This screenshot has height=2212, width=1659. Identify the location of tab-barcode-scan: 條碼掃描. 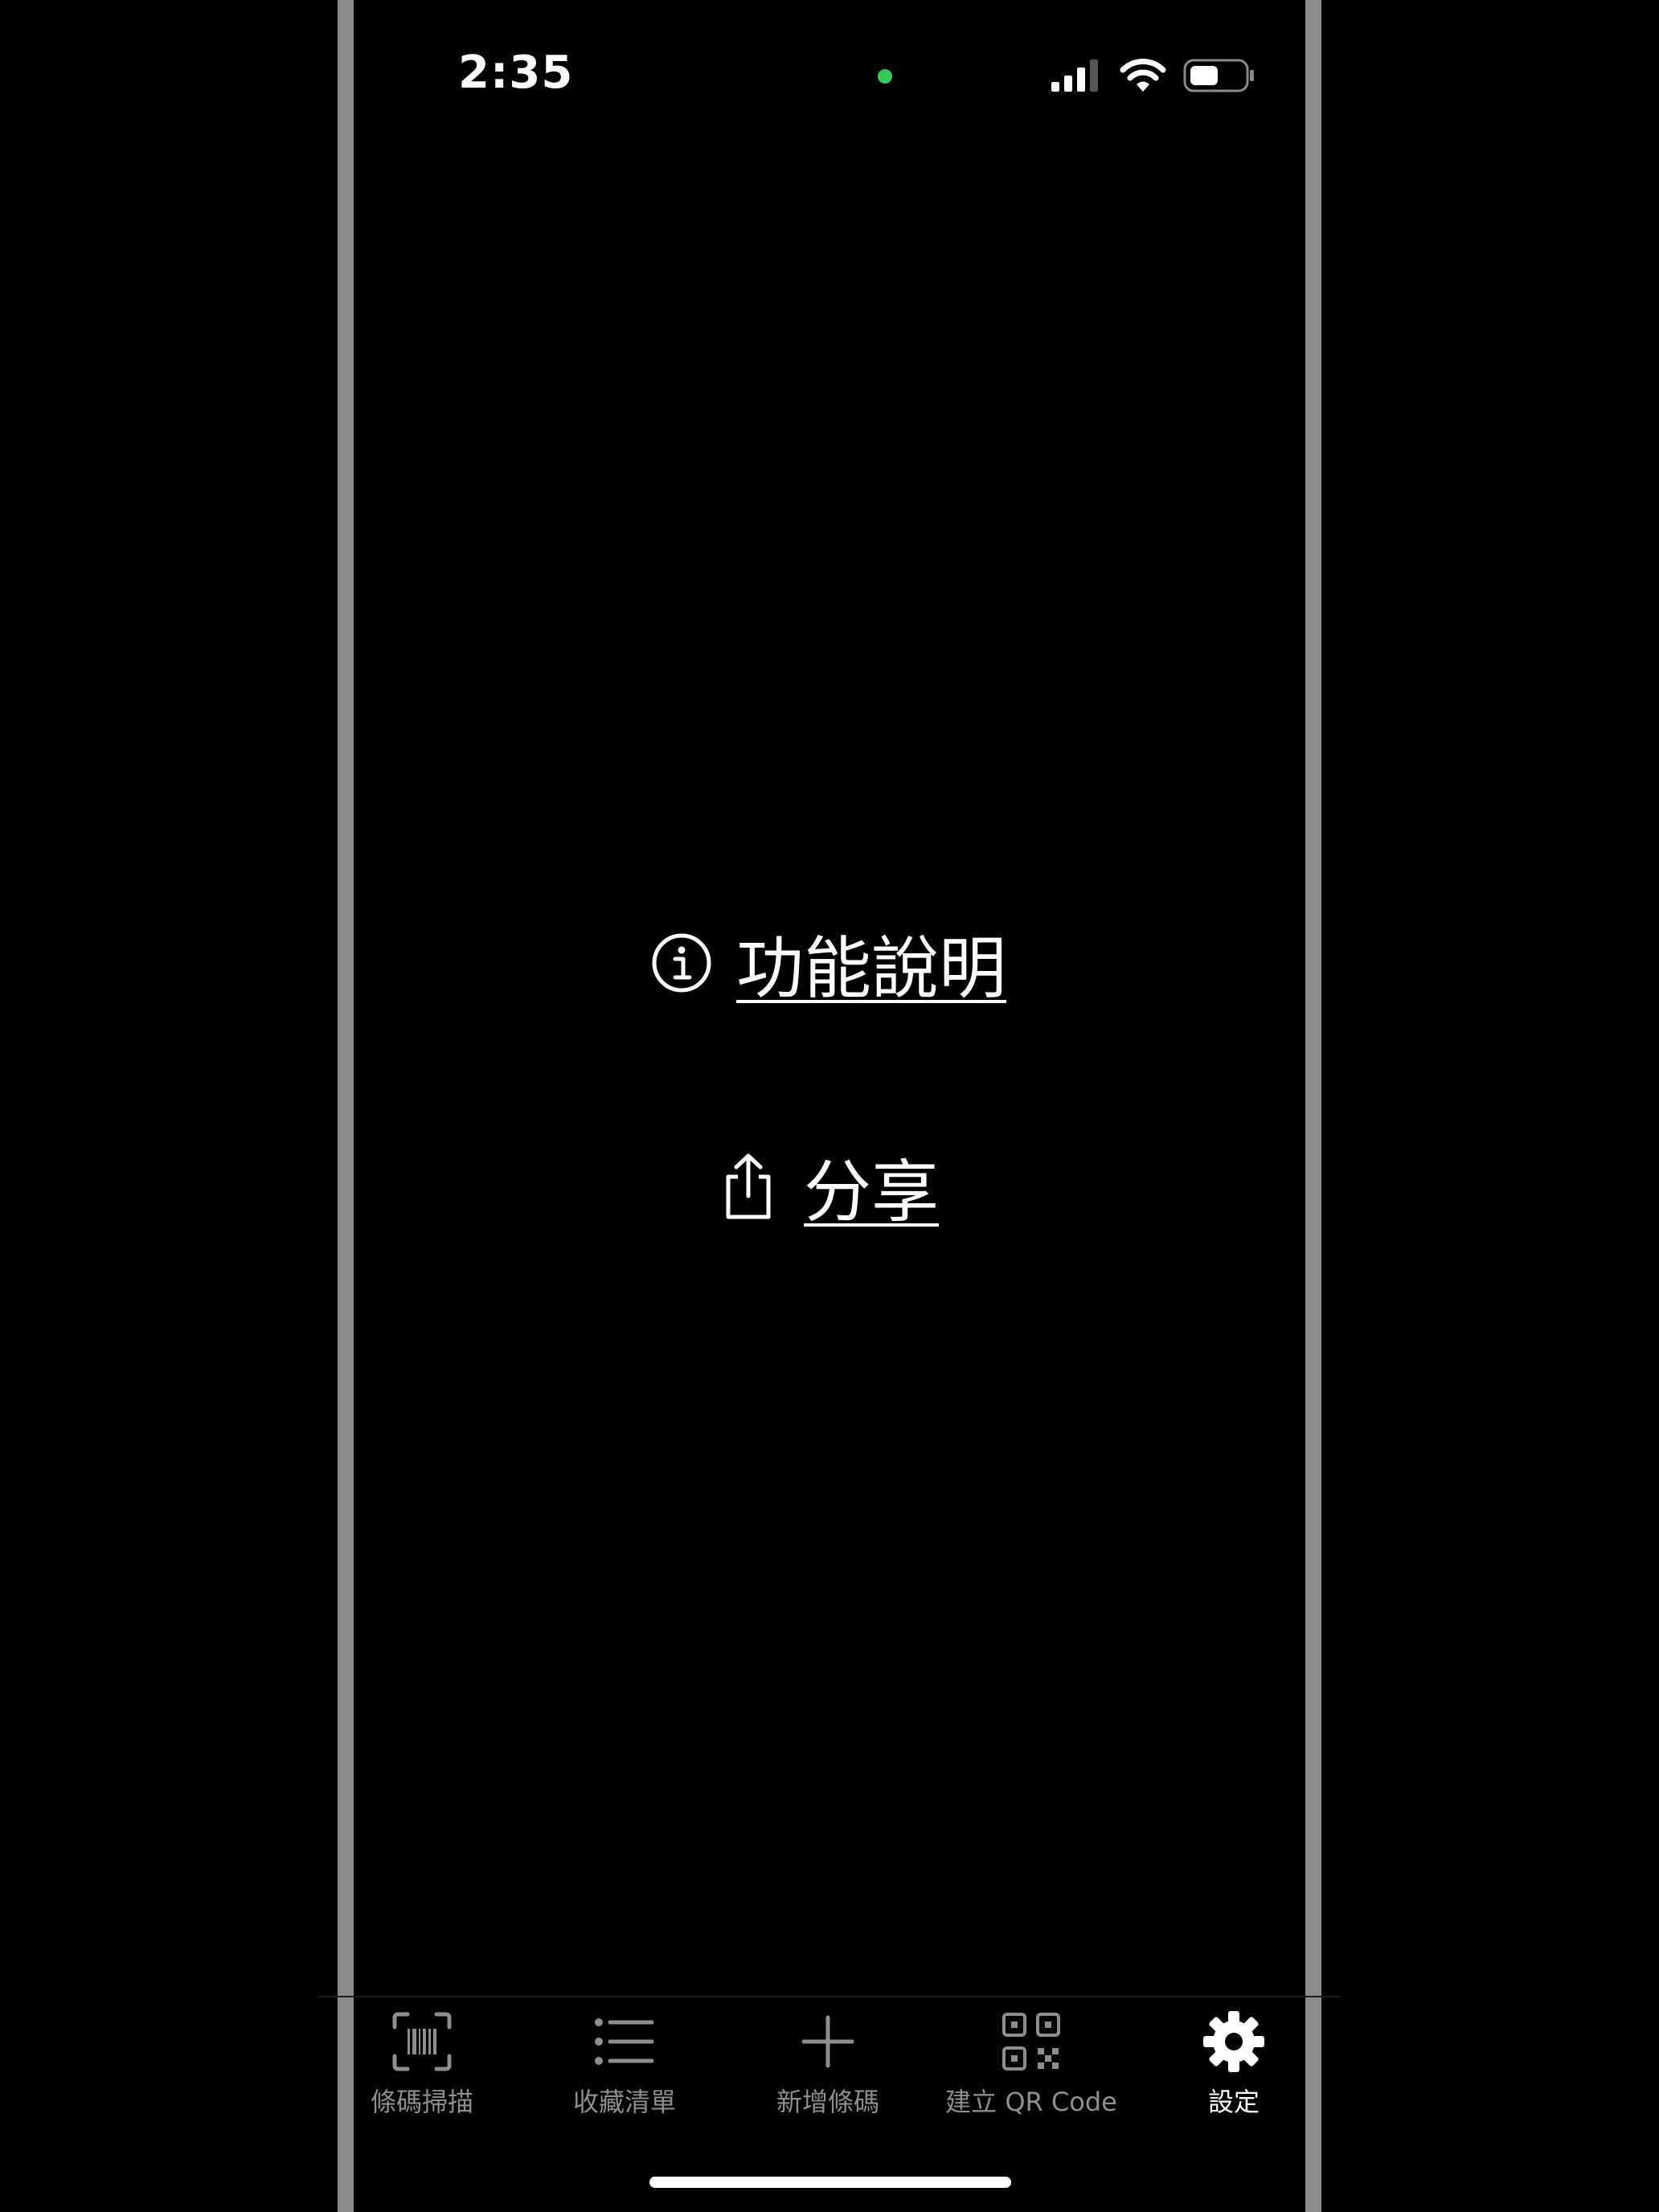
(422, 2069).